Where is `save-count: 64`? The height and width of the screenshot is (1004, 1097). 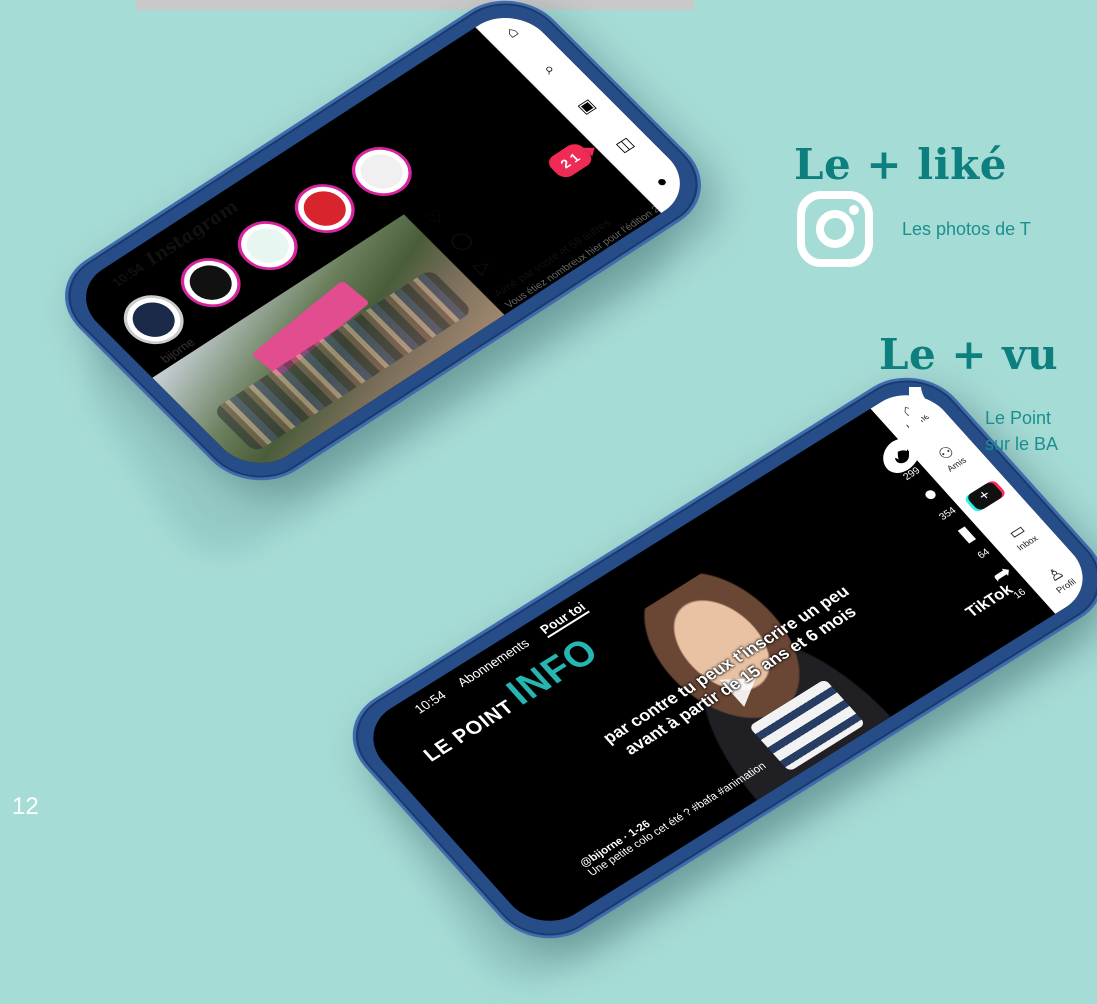
save-count: 64 is located at coordinates (984, 554).